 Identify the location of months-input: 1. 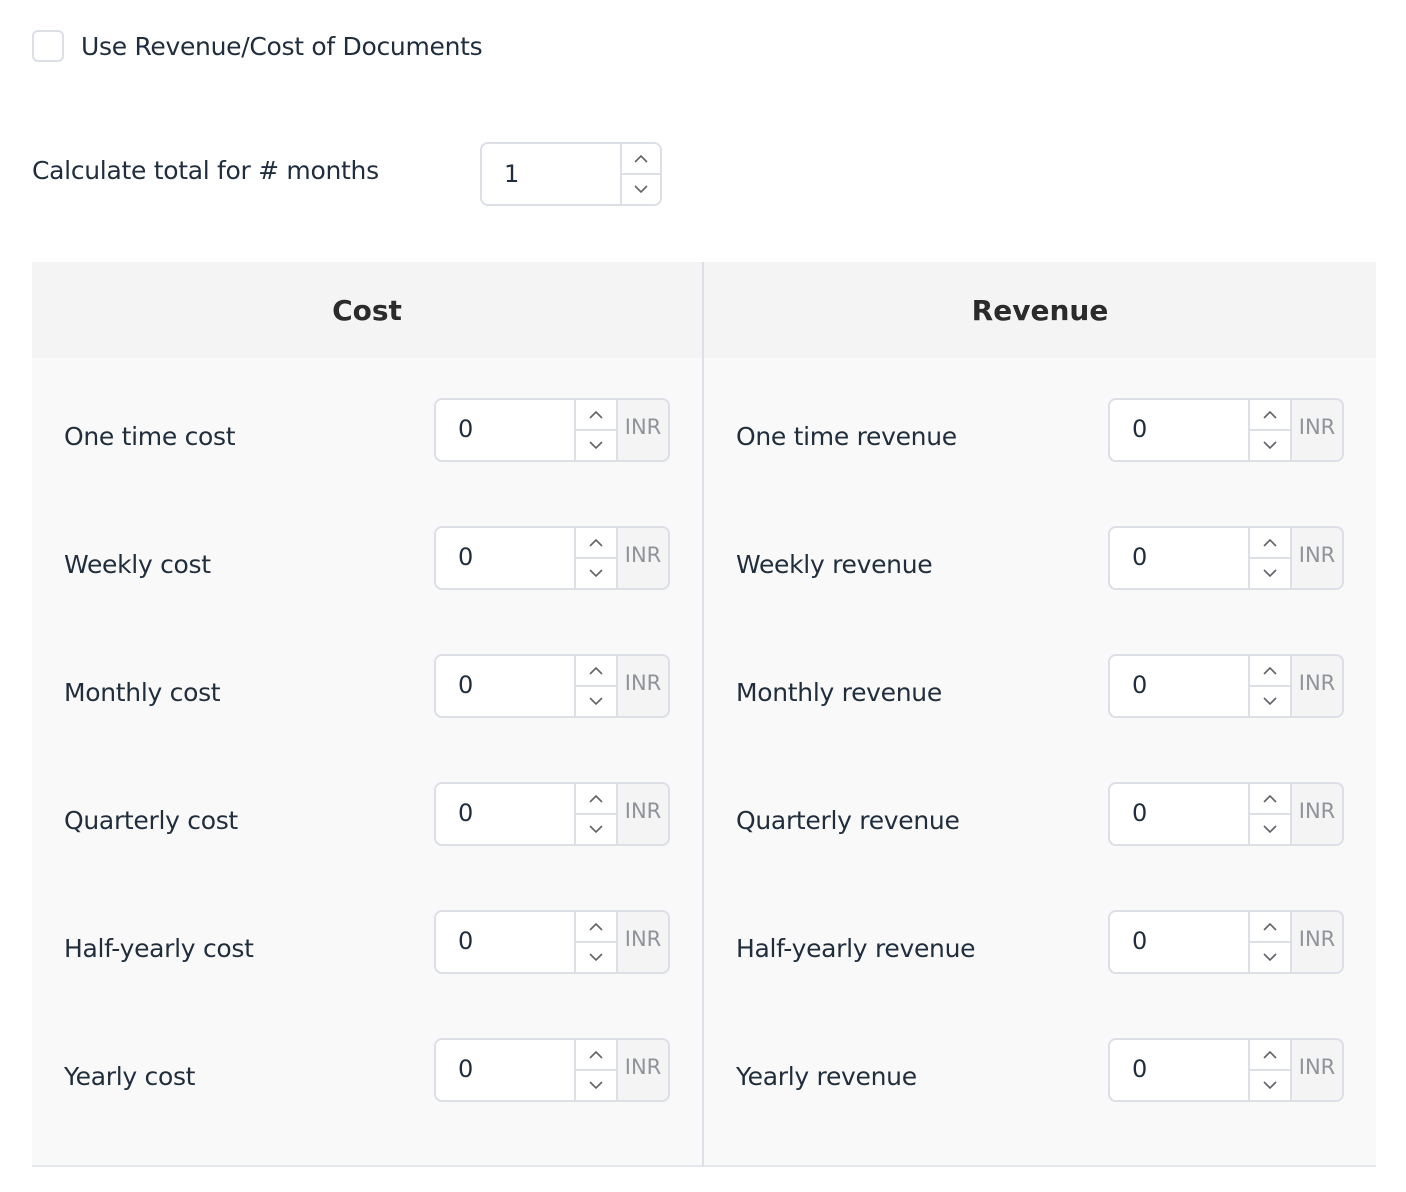
(571, 174).